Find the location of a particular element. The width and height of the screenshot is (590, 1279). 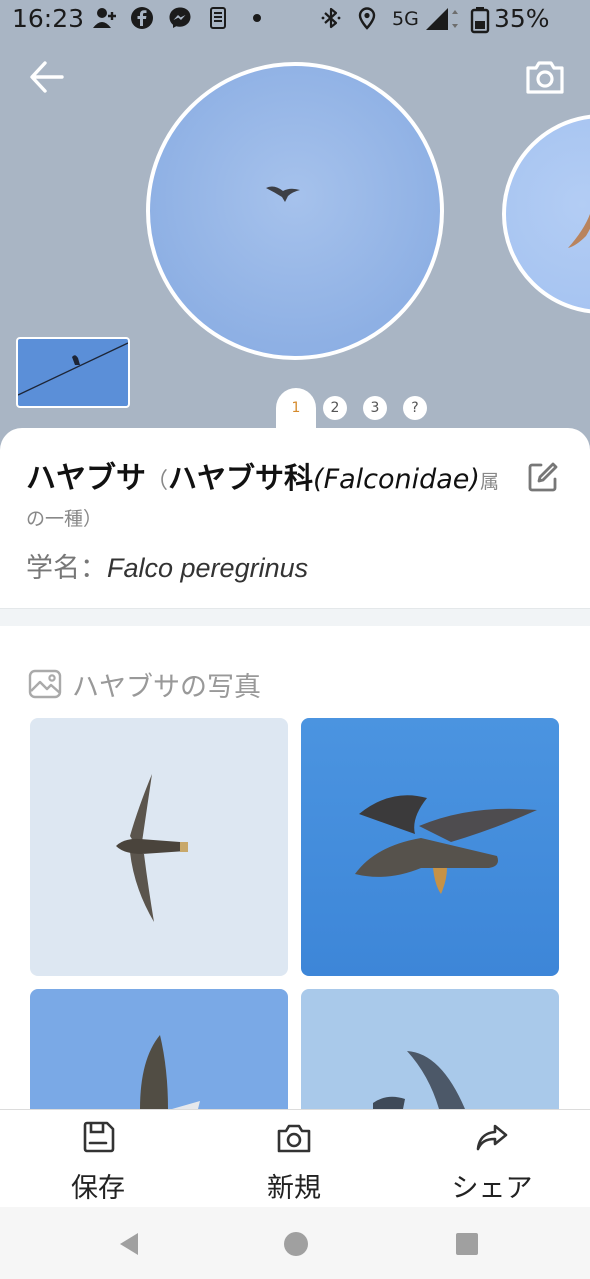

new-button: 新規 is located at coordinates (294, 1159).